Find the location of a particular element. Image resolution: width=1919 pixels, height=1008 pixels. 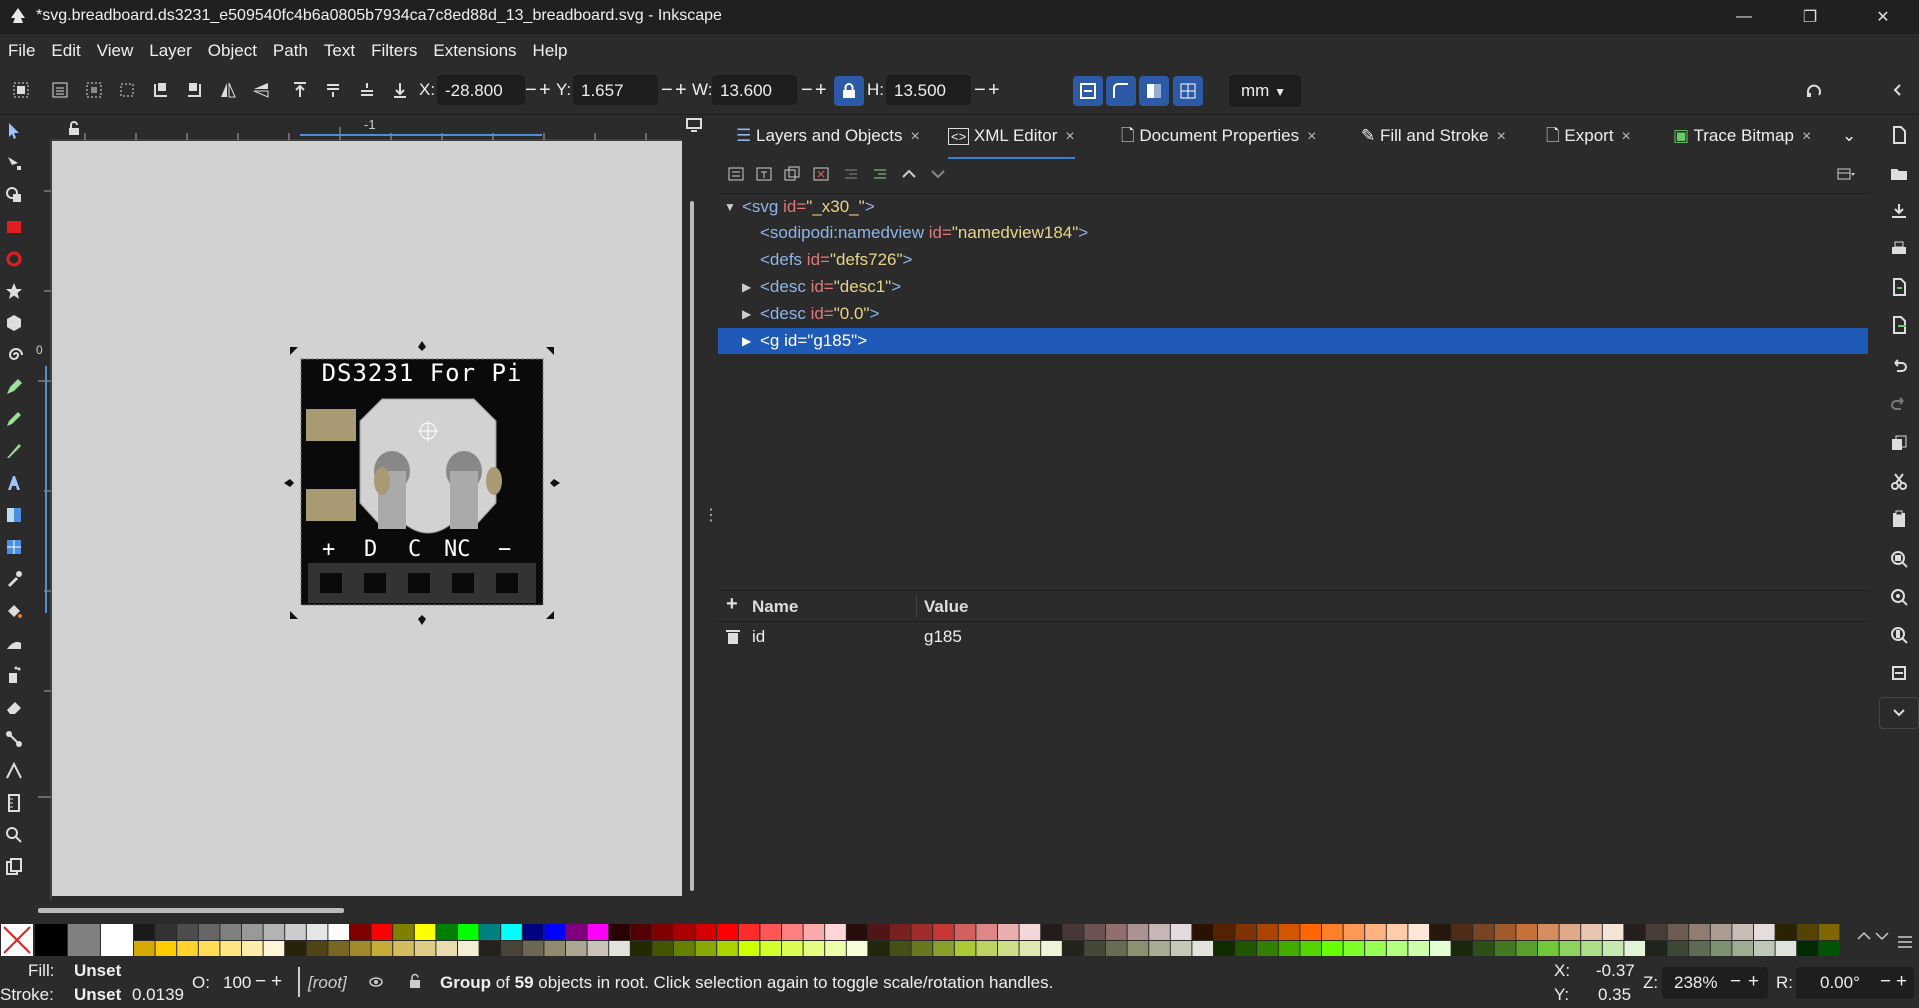

zoom-value: 238% is located at coordinates (1695, 983).